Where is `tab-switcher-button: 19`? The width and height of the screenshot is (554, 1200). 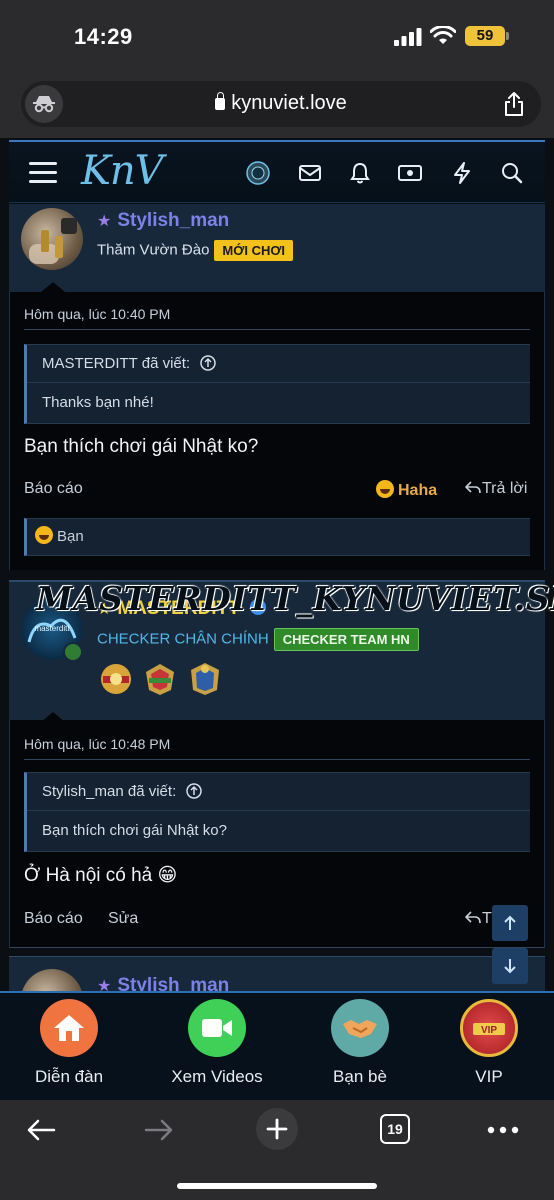
tab-switcher-button: 19 is located at coordinates (395, 1129).